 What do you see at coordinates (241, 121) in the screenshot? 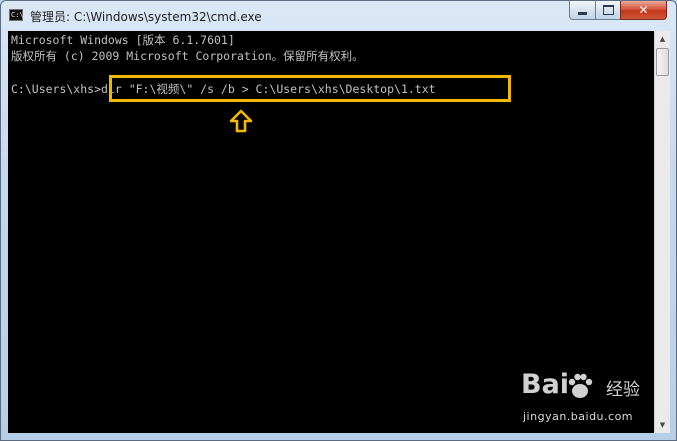
I see `up-arrow-icon` at bounding box center [241, 121].